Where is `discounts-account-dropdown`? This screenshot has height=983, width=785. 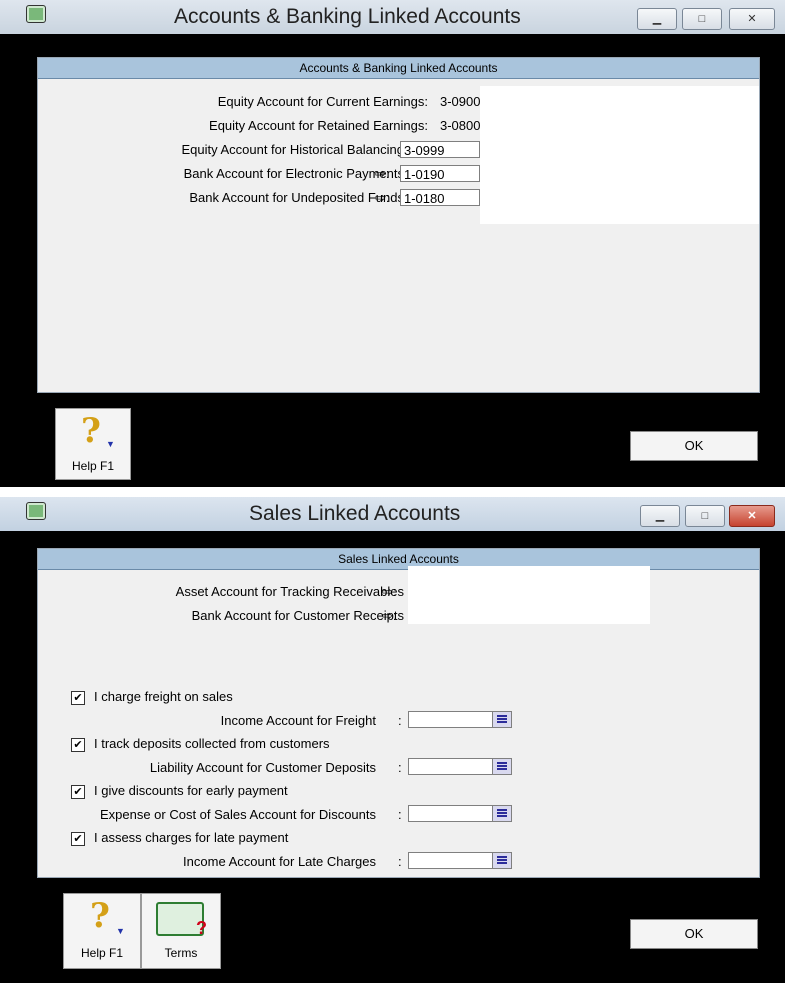
discounts-account-dropdown is located at coordinates (460, 813).